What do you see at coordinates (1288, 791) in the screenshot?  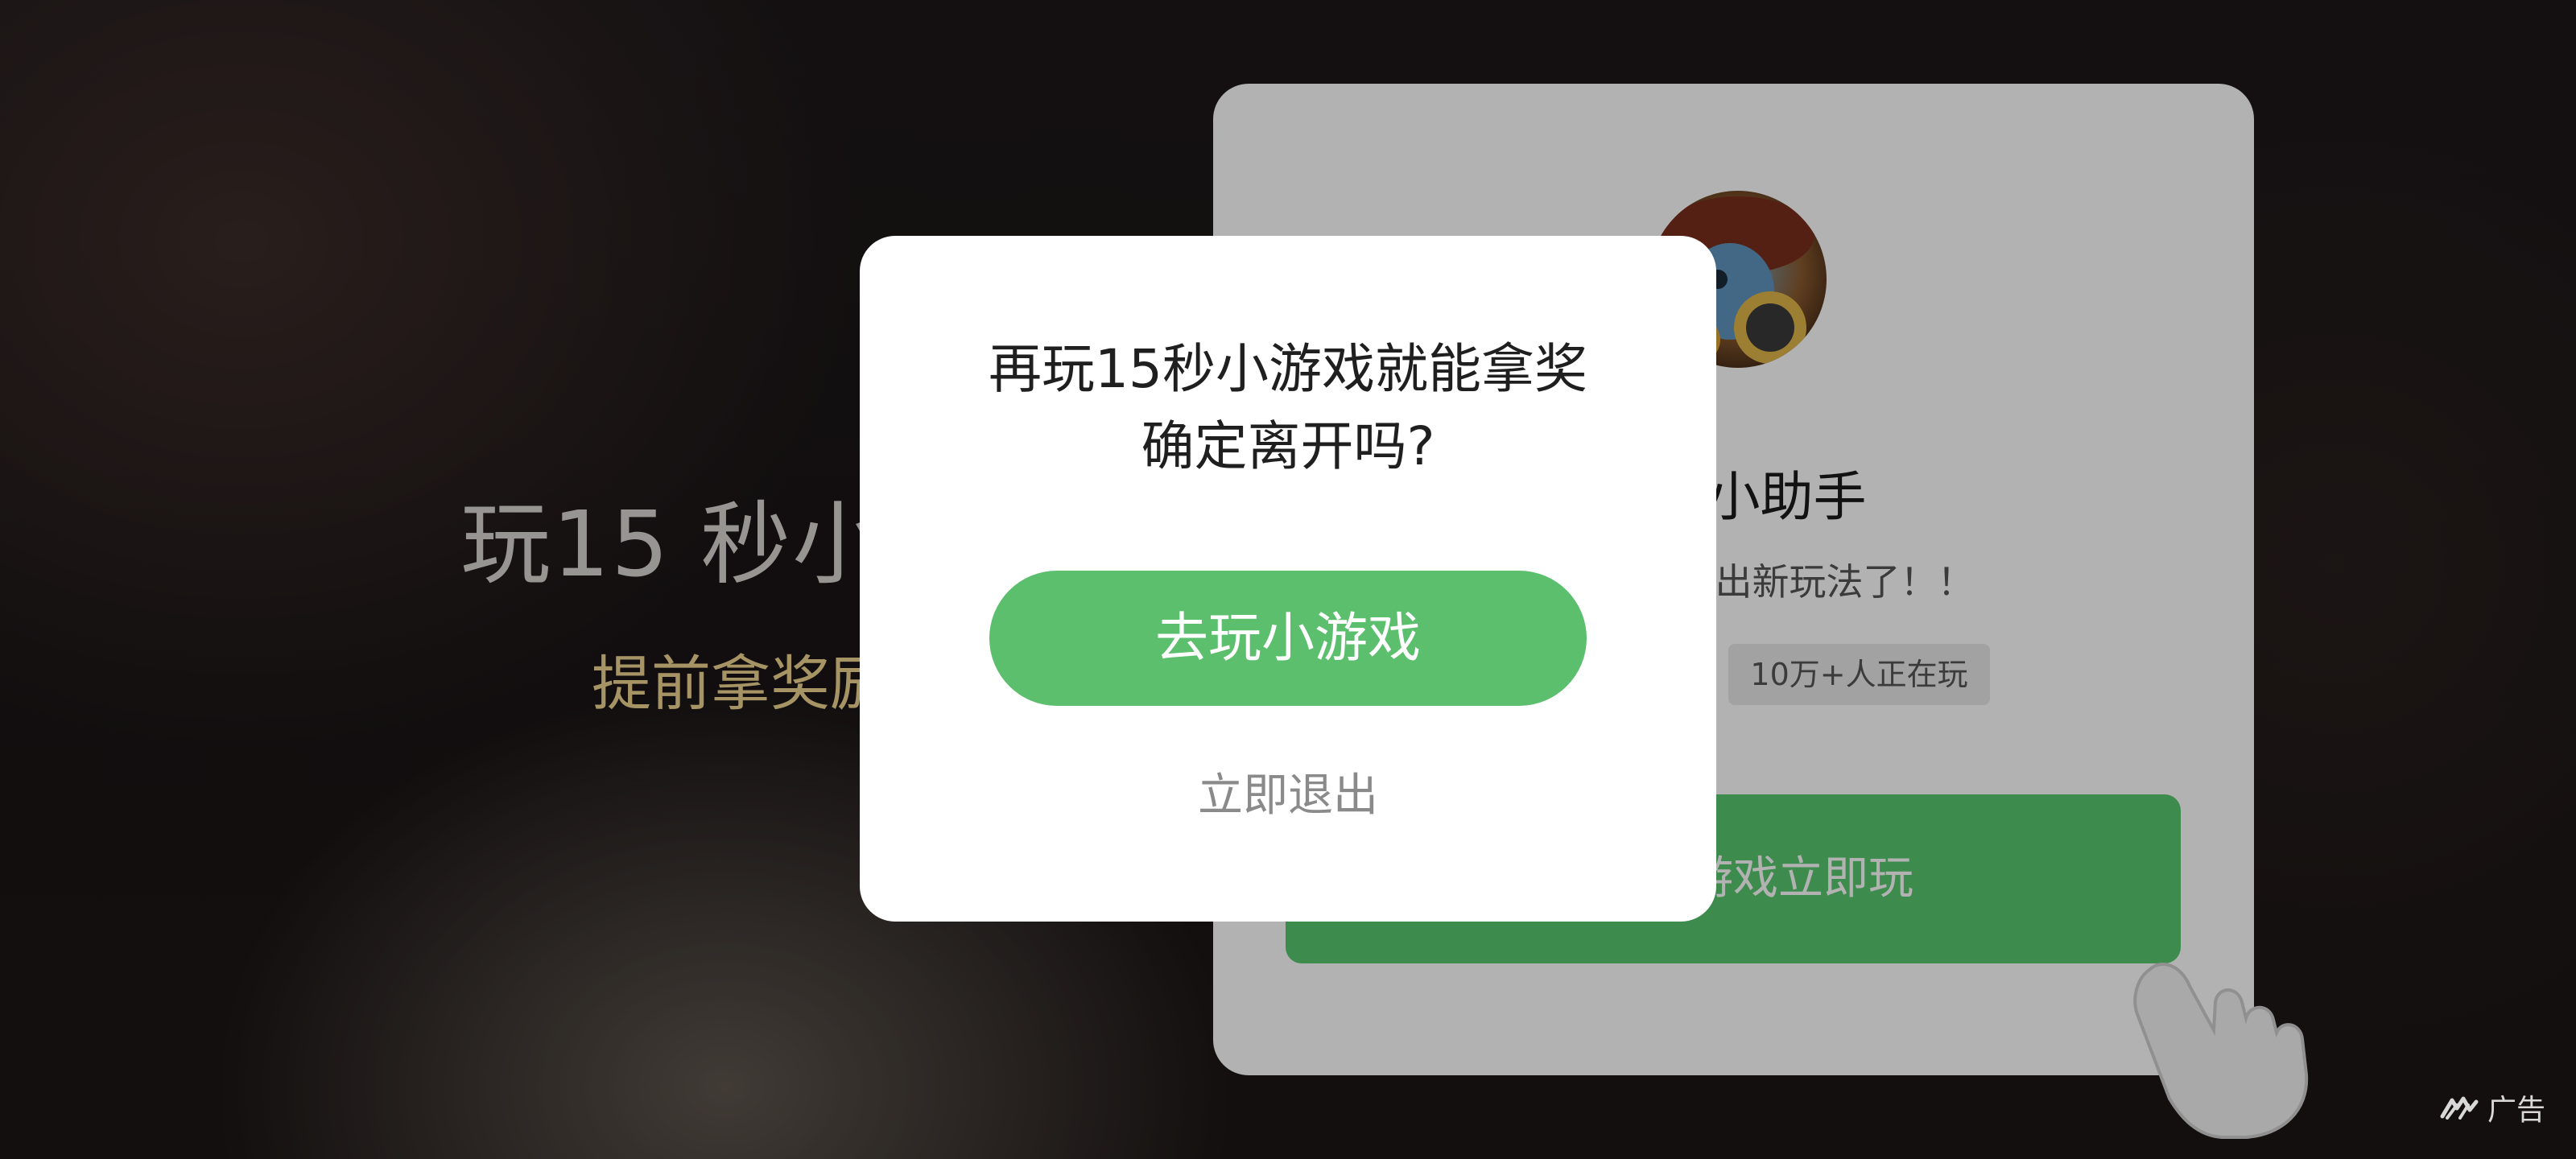 I see `exit-now-button: 立即退出` at bounding box center [1288, 791].